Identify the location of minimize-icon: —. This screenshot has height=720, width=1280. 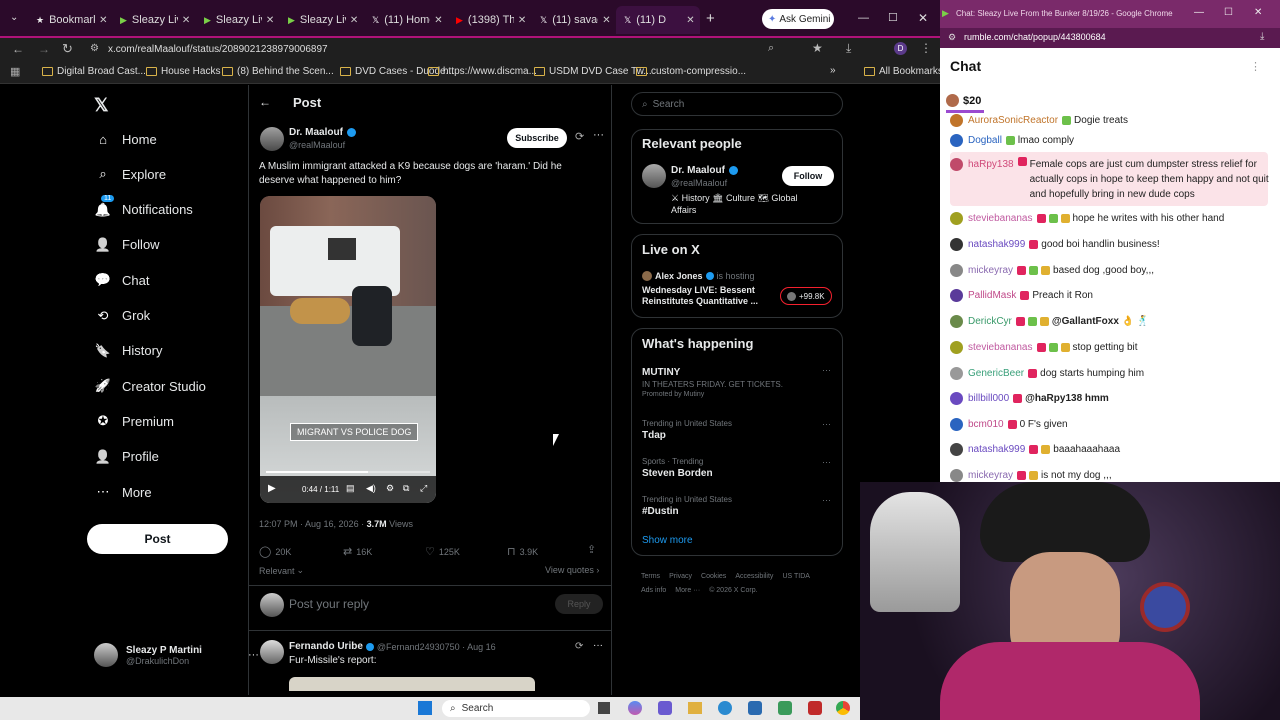
(863, 18).